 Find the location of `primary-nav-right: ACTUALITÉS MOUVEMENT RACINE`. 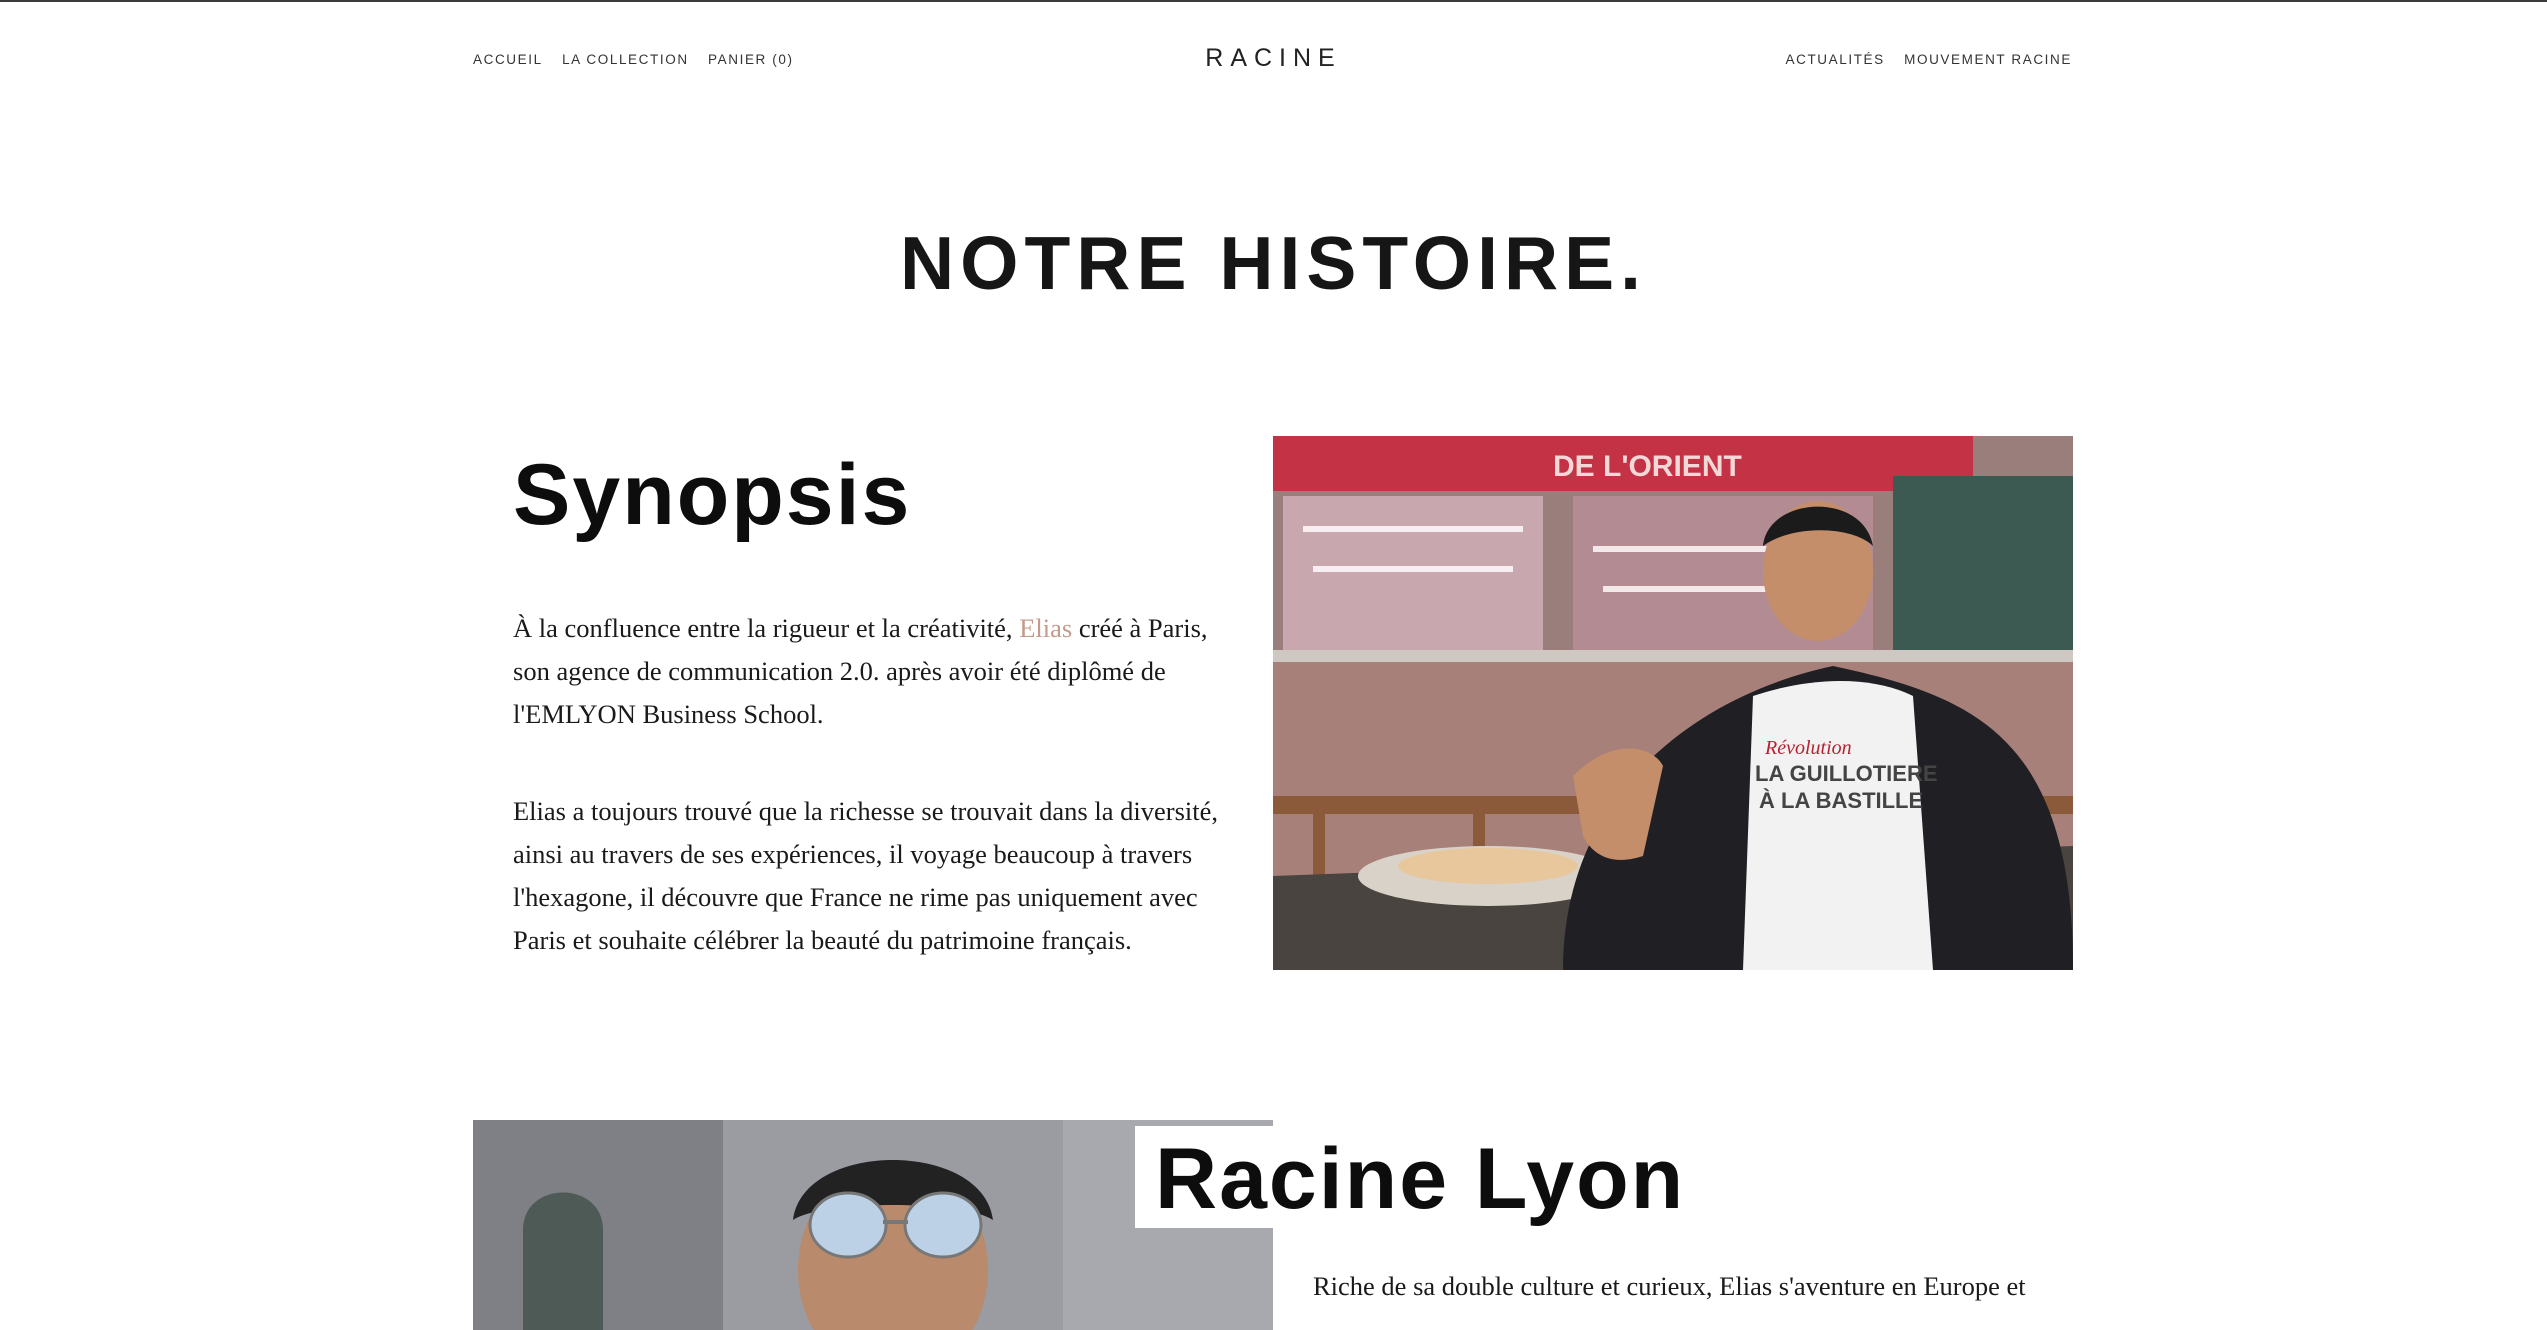

primary-nav-right: ACTUALITÉS MOUVEMENT RACINE is located at coordinates (1921, 59).